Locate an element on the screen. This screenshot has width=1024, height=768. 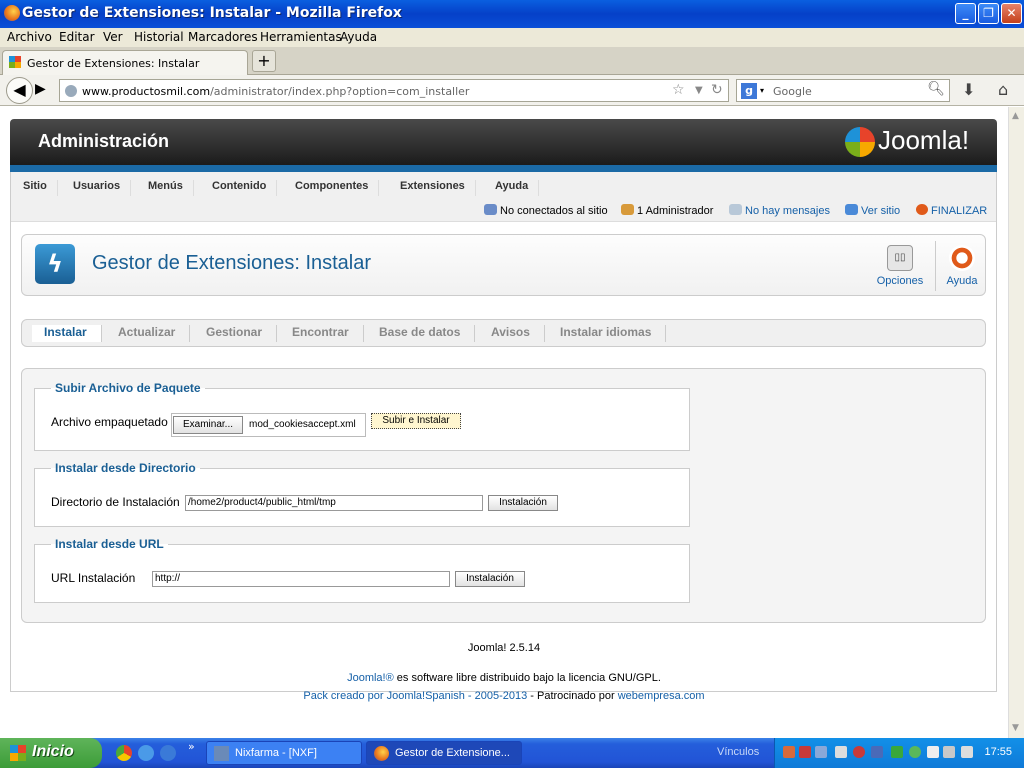
help-button: Ayuda is located at coordinates (962, 266).